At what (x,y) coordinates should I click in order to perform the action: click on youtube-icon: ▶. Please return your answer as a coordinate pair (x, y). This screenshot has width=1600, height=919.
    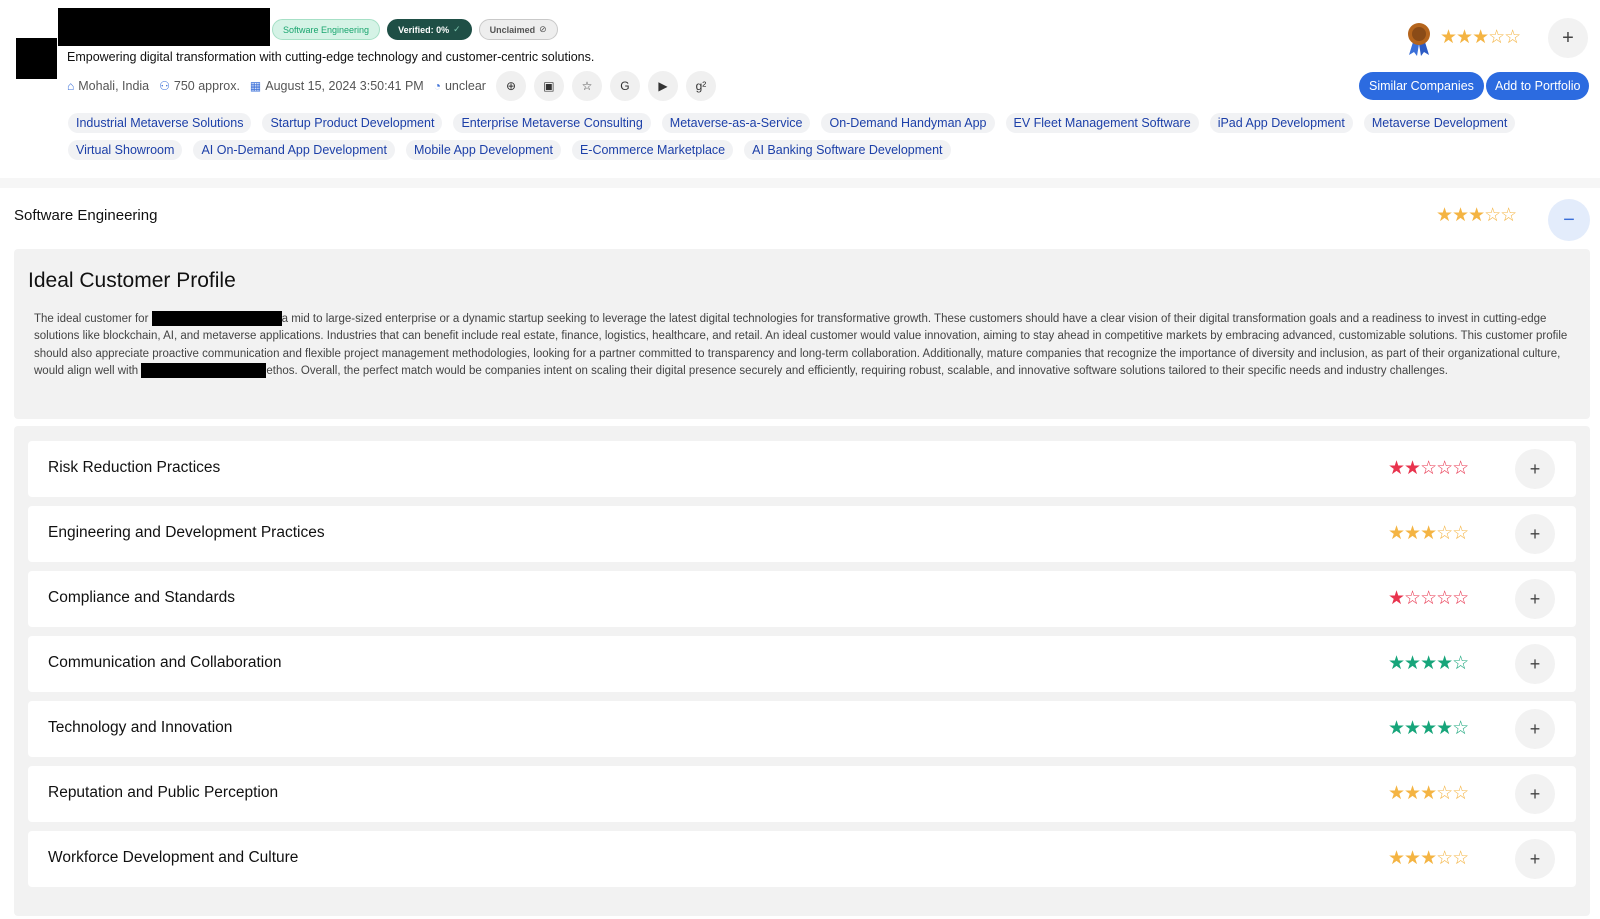
    Looking at the image, I should click on (662, 86).